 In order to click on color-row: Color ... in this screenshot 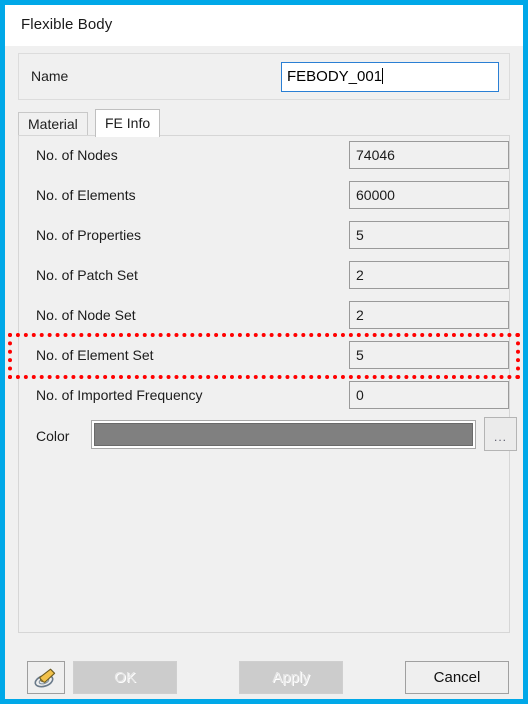, I will do `click(268, 437)`.